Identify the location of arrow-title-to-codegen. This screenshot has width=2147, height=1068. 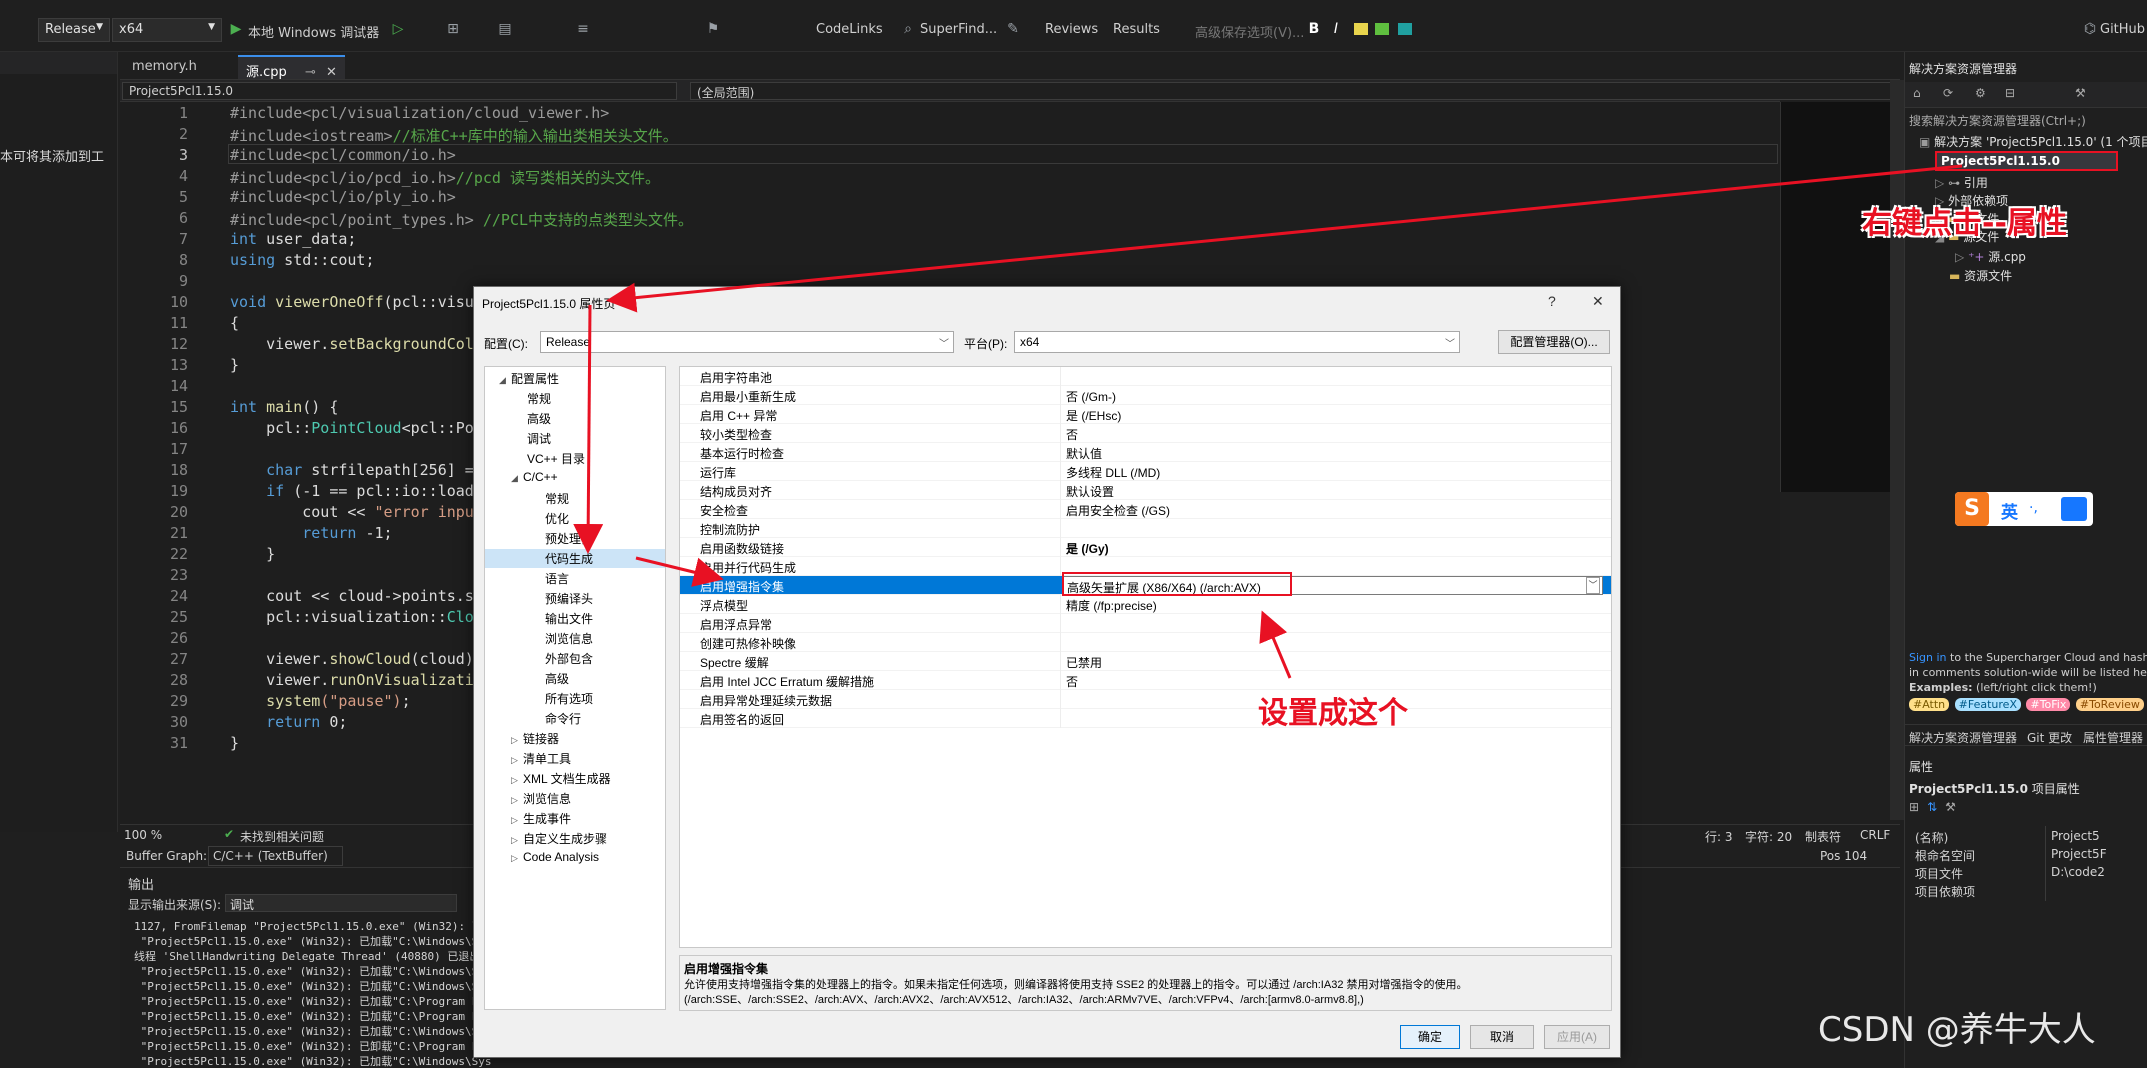
(588, 429).